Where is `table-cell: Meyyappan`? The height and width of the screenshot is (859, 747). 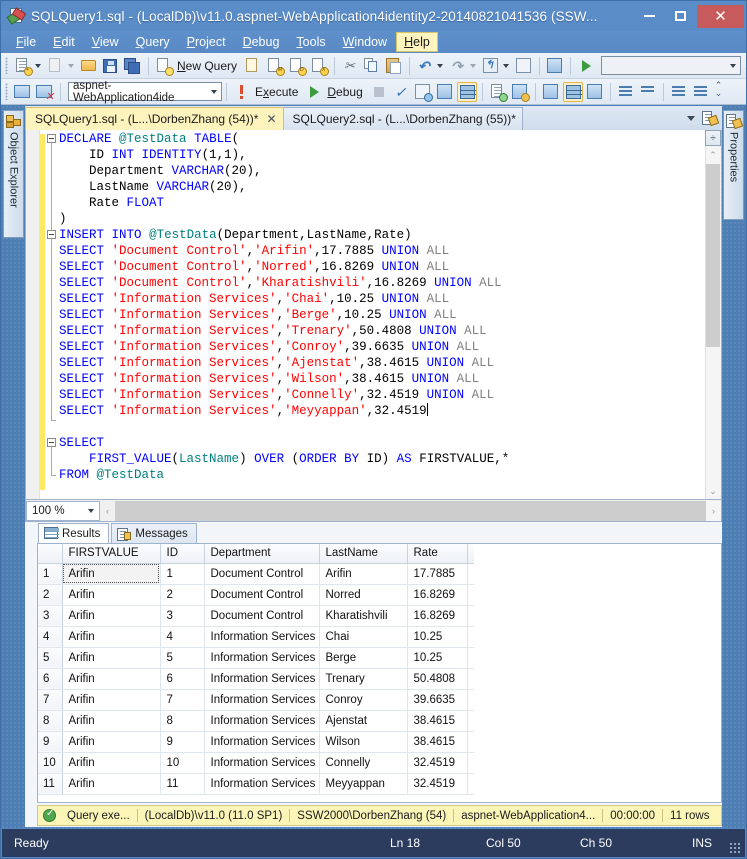 table-cell: Meyyappan is located at coordinates (363, 784).